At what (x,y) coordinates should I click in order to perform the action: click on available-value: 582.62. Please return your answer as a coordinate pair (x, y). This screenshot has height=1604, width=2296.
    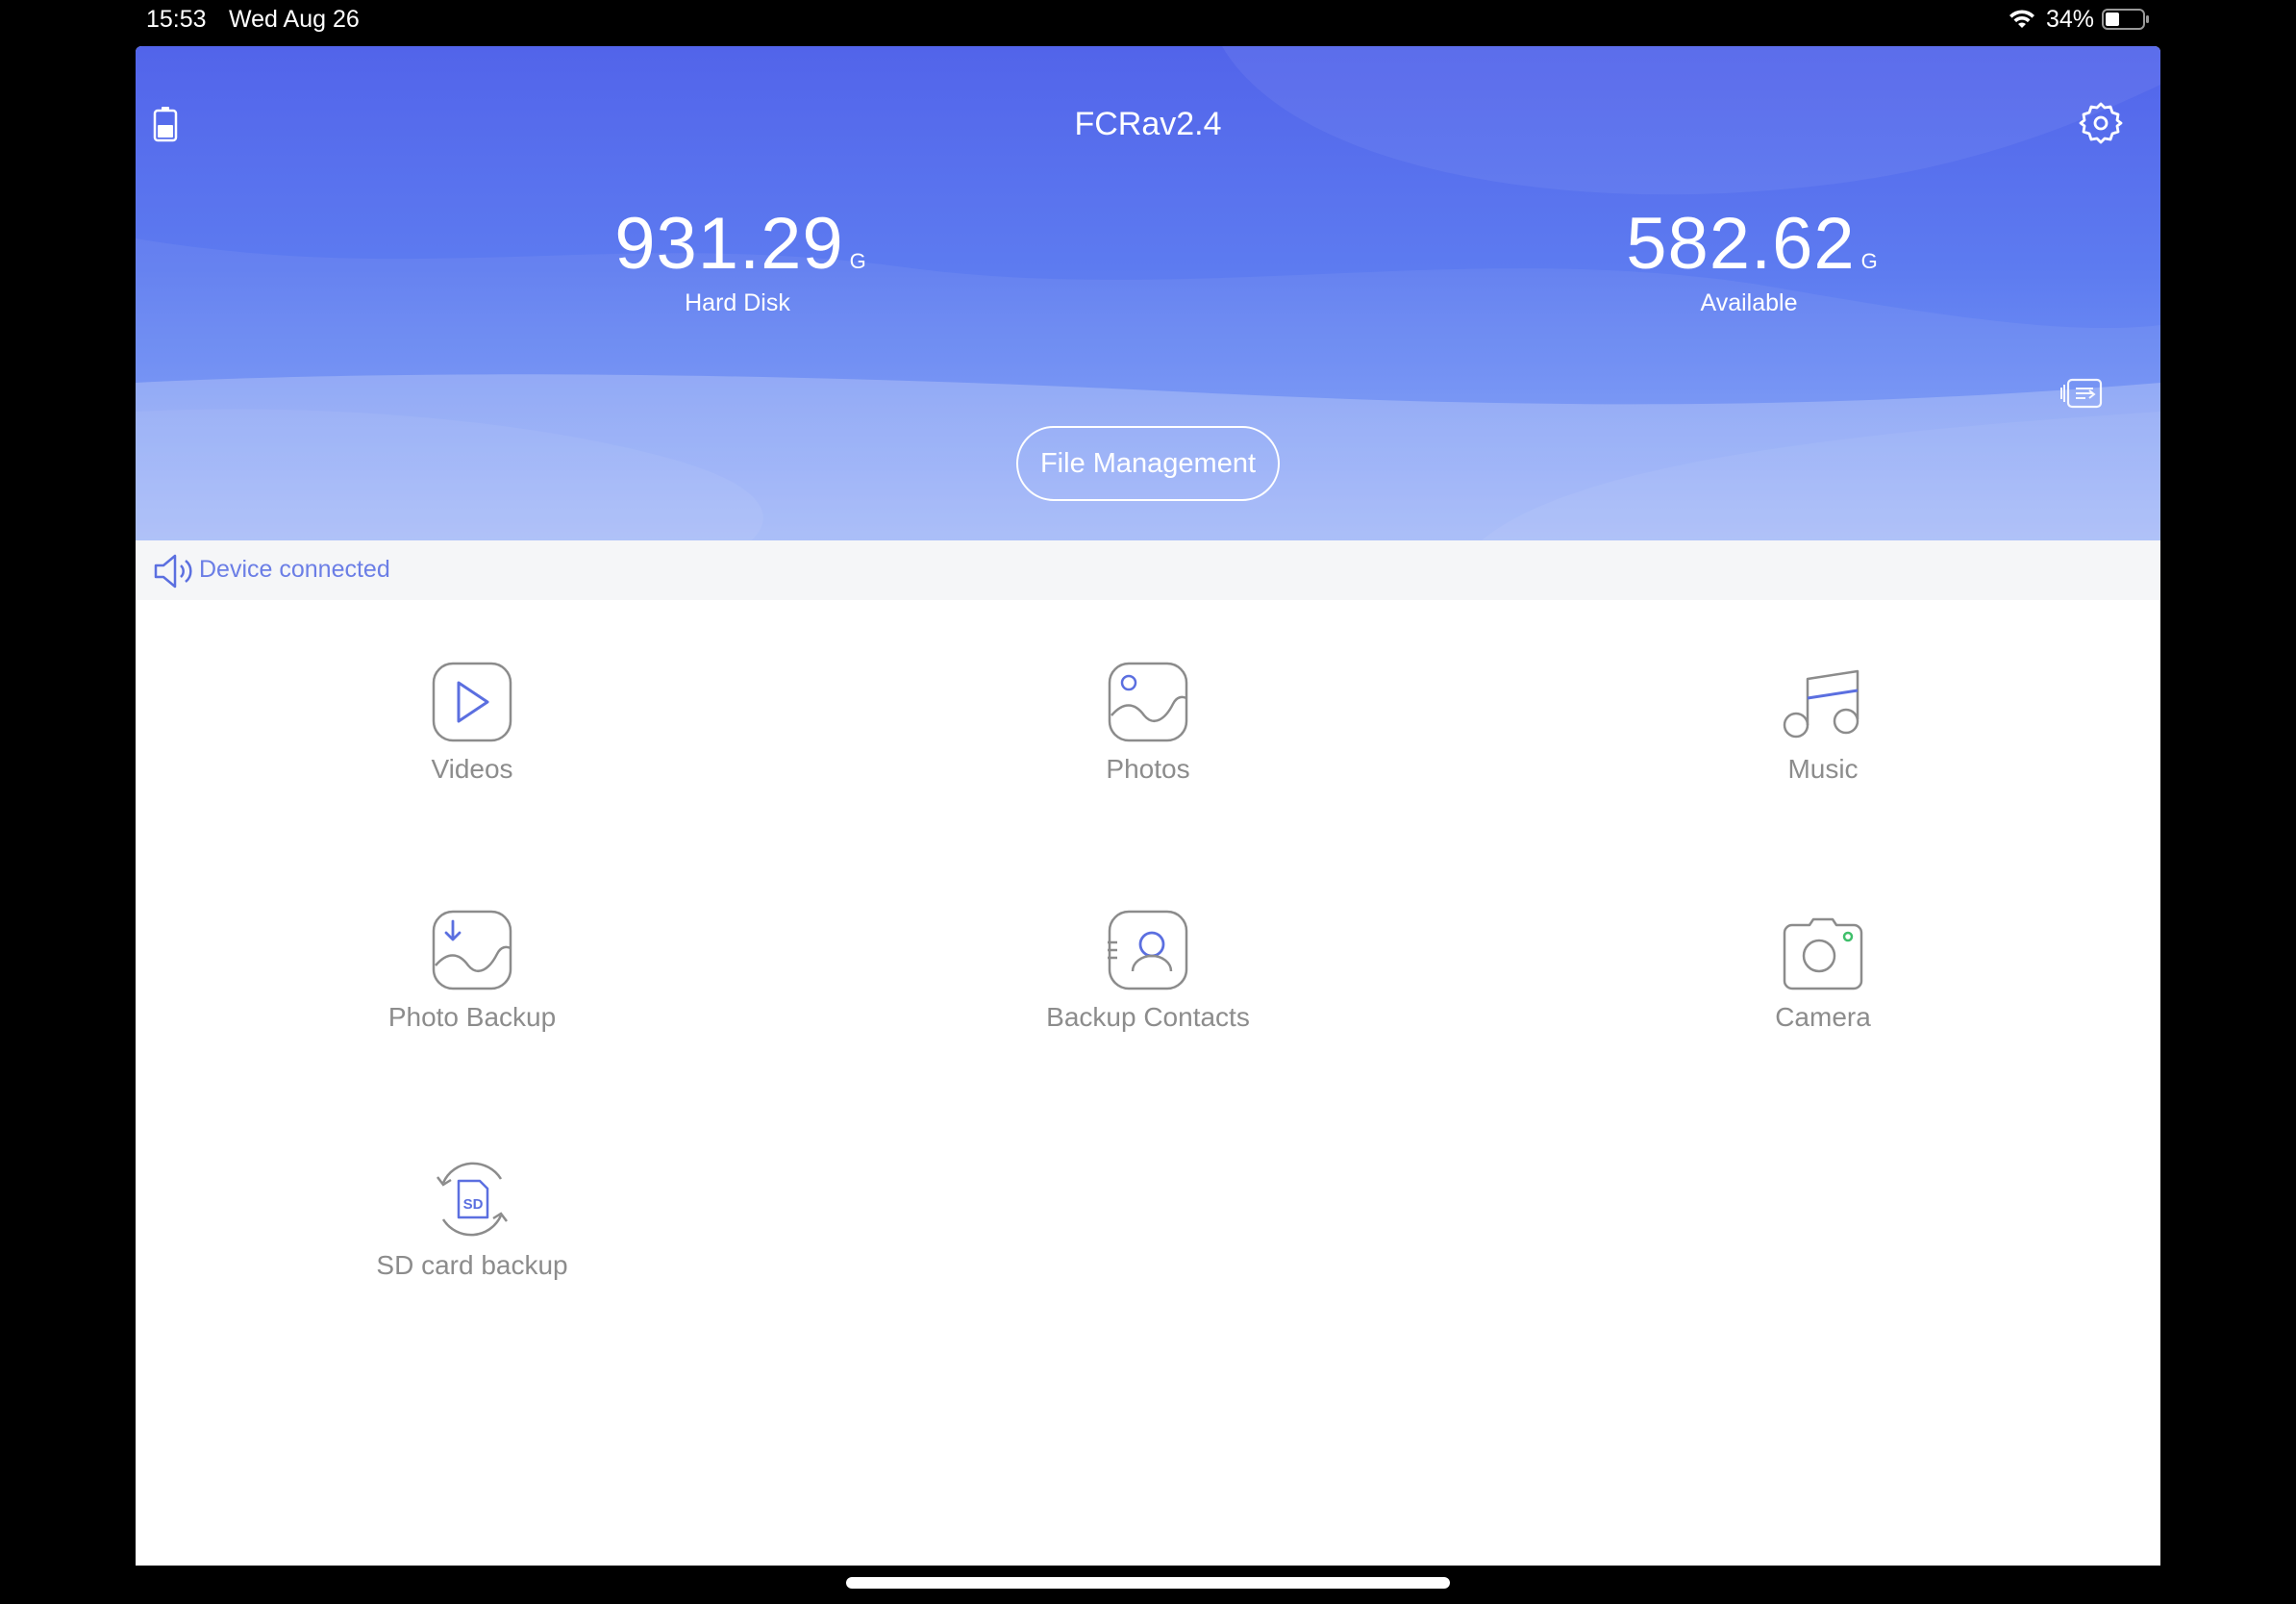
    Looking at the image, I should click on (1741, 244).